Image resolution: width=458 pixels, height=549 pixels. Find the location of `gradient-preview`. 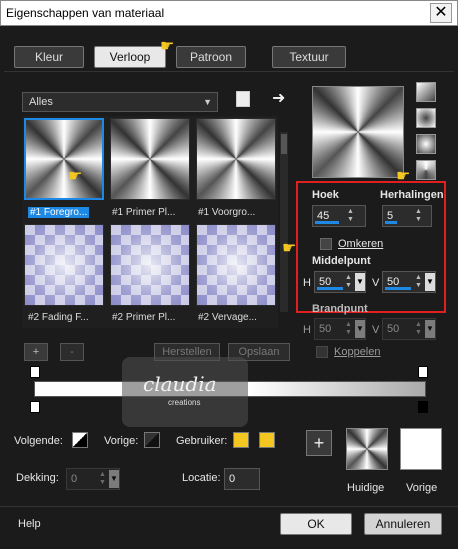

gradient-preview is located at coordinates (358, 132).